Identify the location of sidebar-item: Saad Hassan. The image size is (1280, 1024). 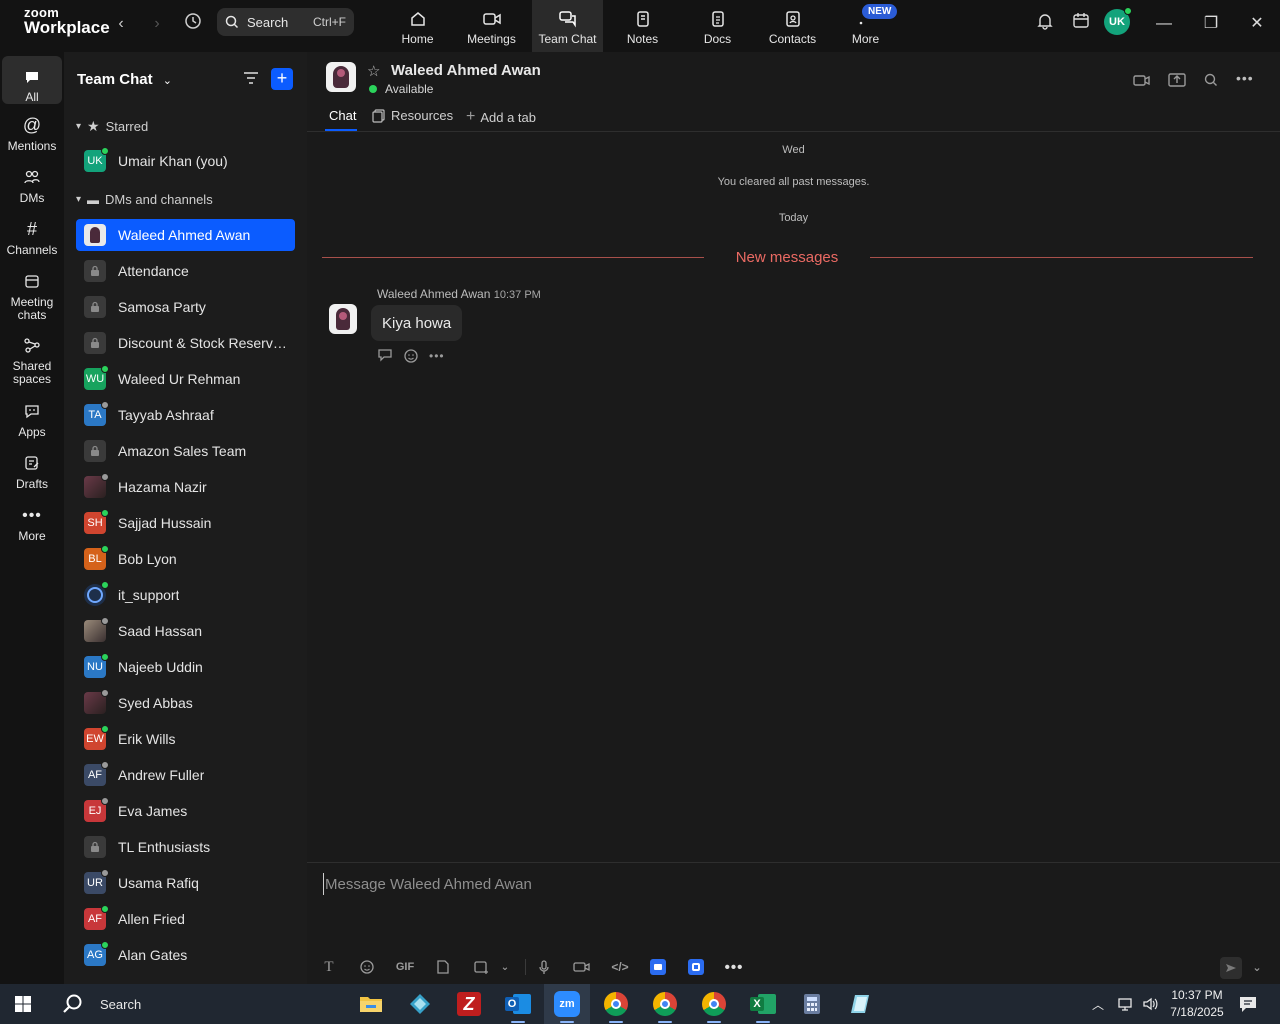
(185, 631).